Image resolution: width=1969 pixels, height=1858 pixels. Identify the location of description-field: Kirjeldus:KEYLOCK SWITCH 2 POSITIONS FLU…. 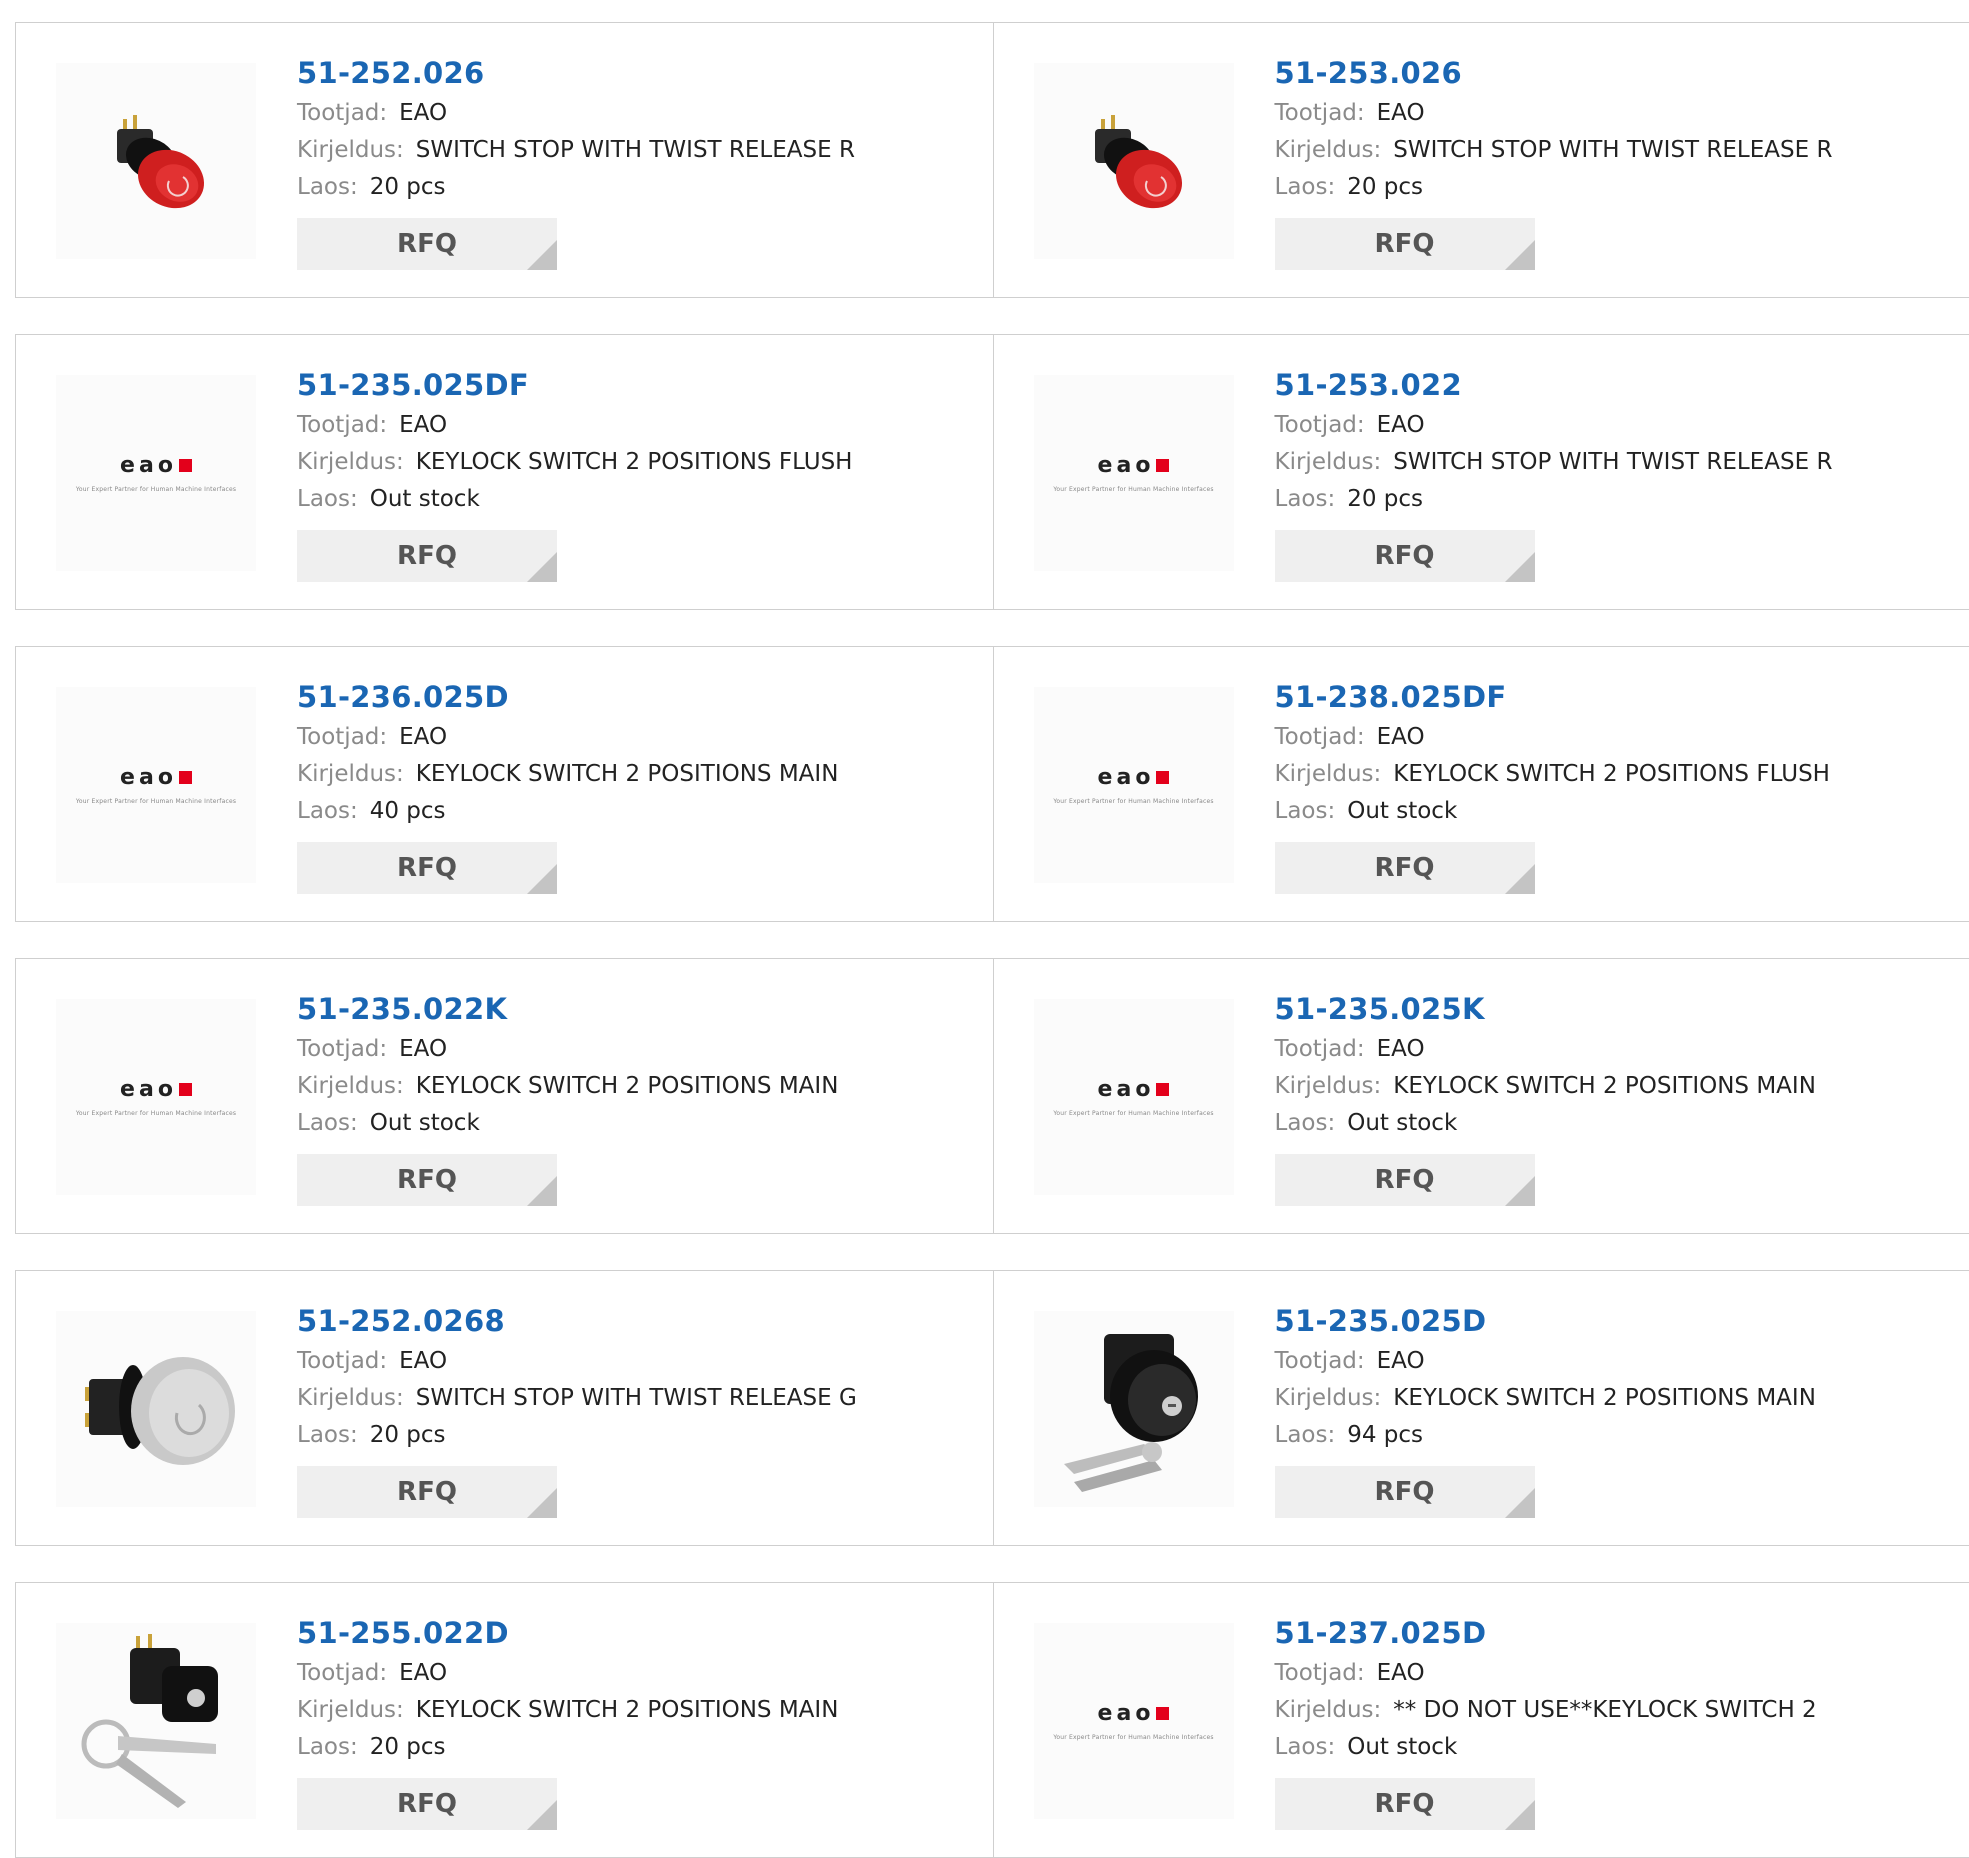
(1552, 774).